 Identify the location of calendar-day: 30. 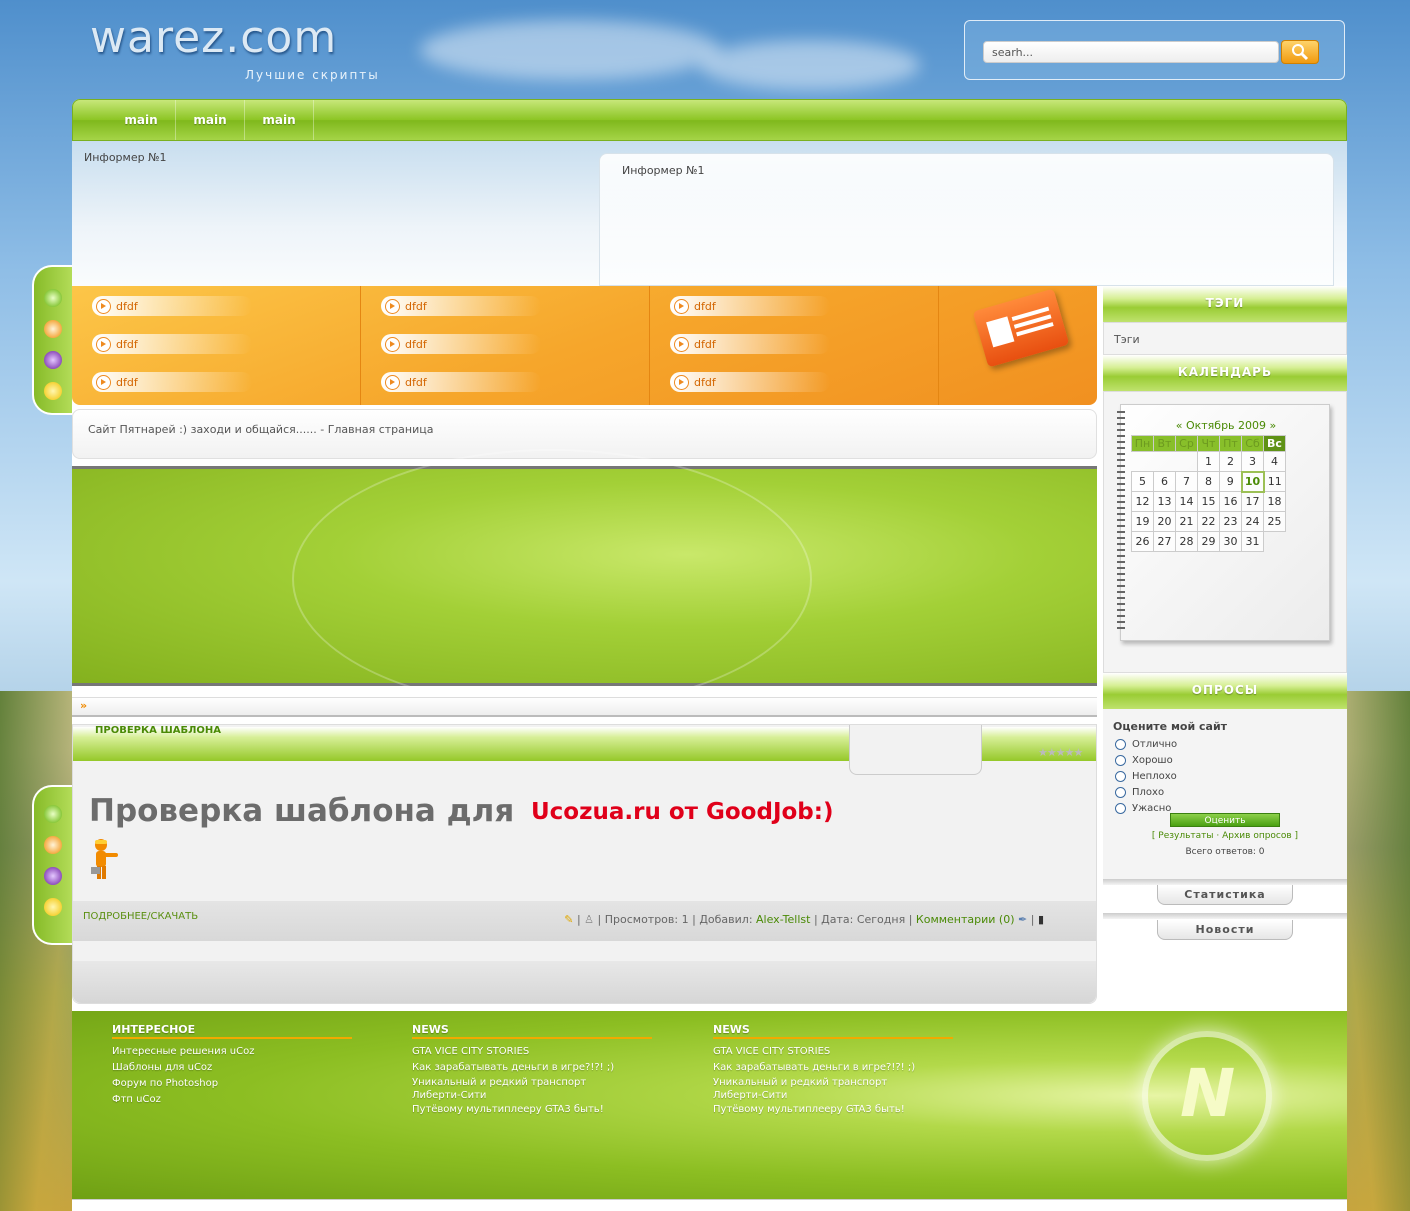
(1230, 541).